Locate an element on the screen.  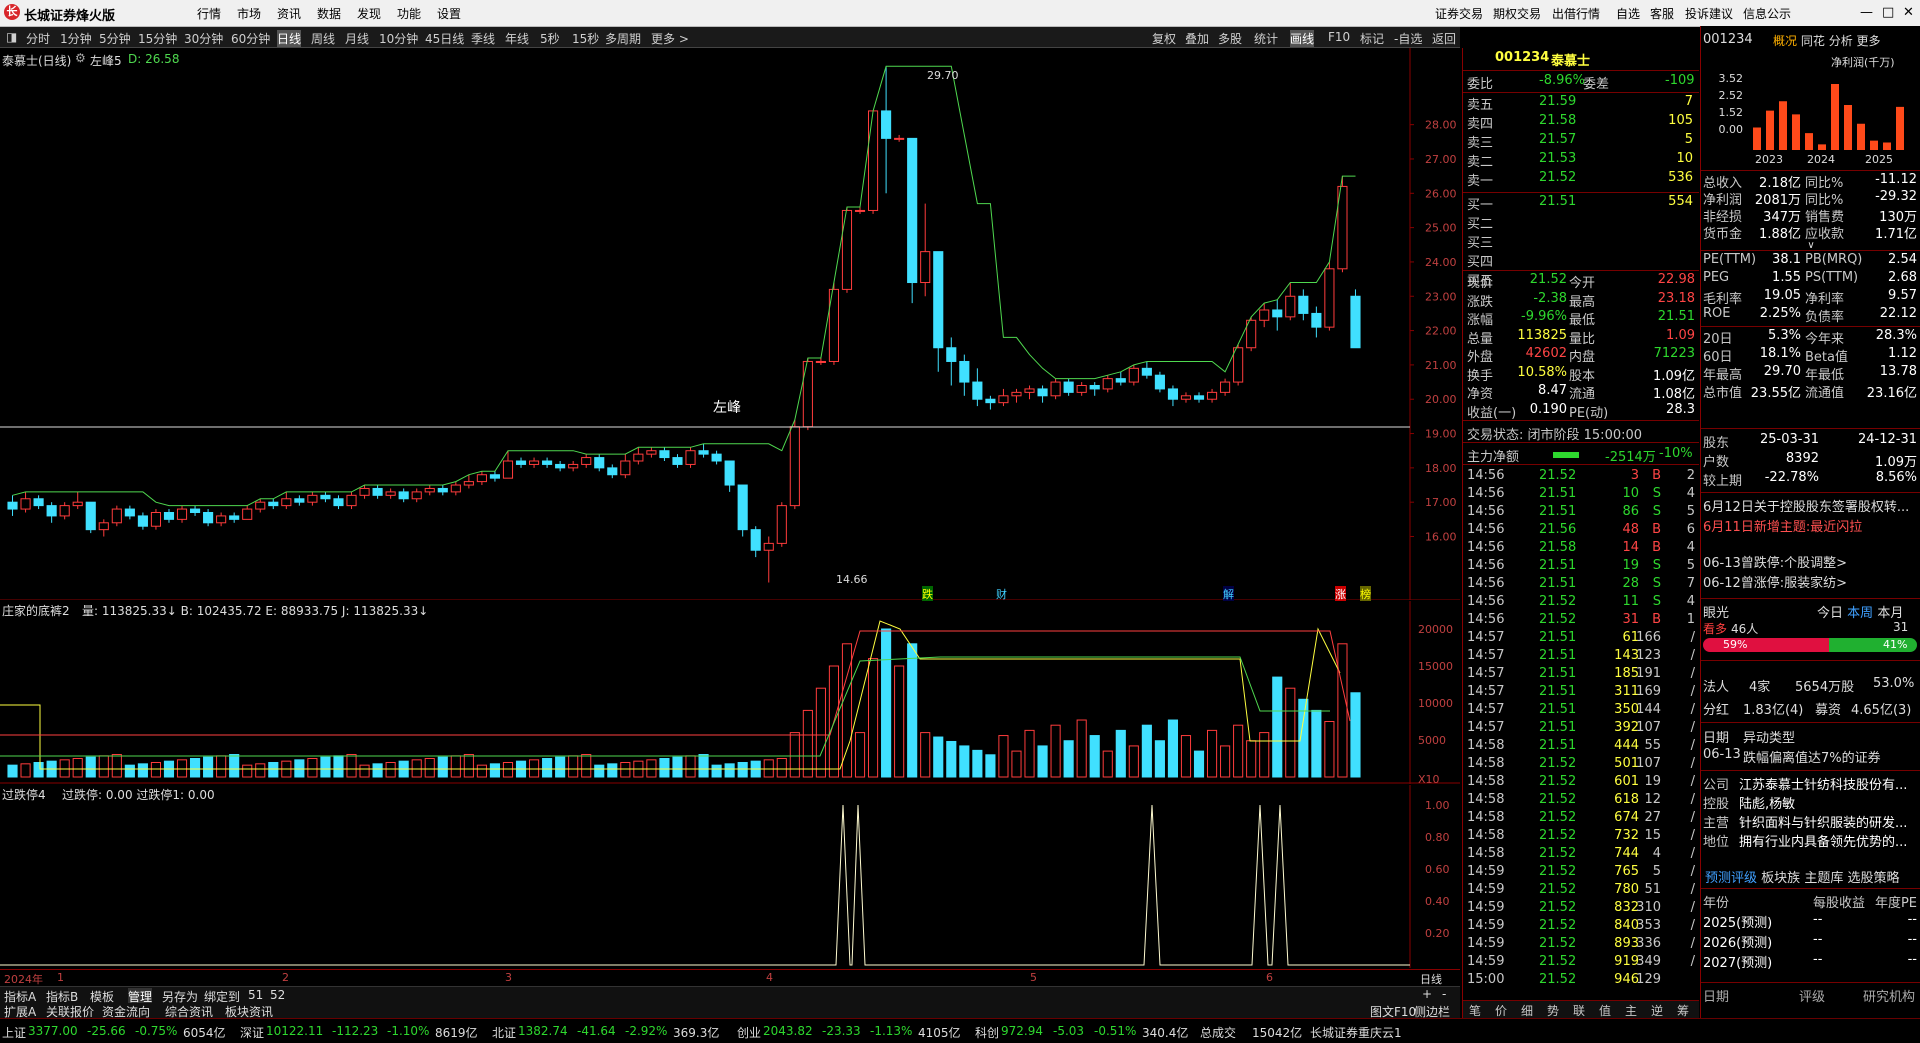
index-amount: 8619亿 is located at coordinates (456, 1033).